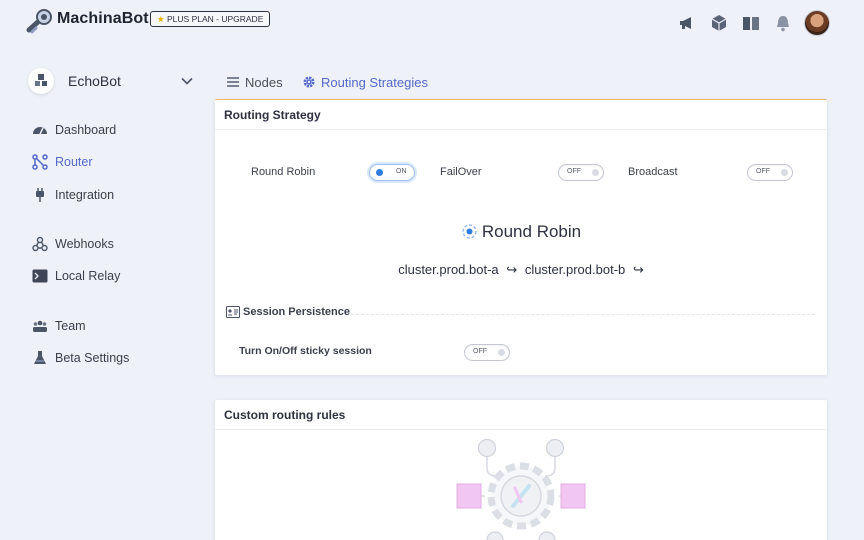 The width and height of the screenshot is (864, 540). I want to click on sticky-session-toggle: OFF, so click(487, 352).